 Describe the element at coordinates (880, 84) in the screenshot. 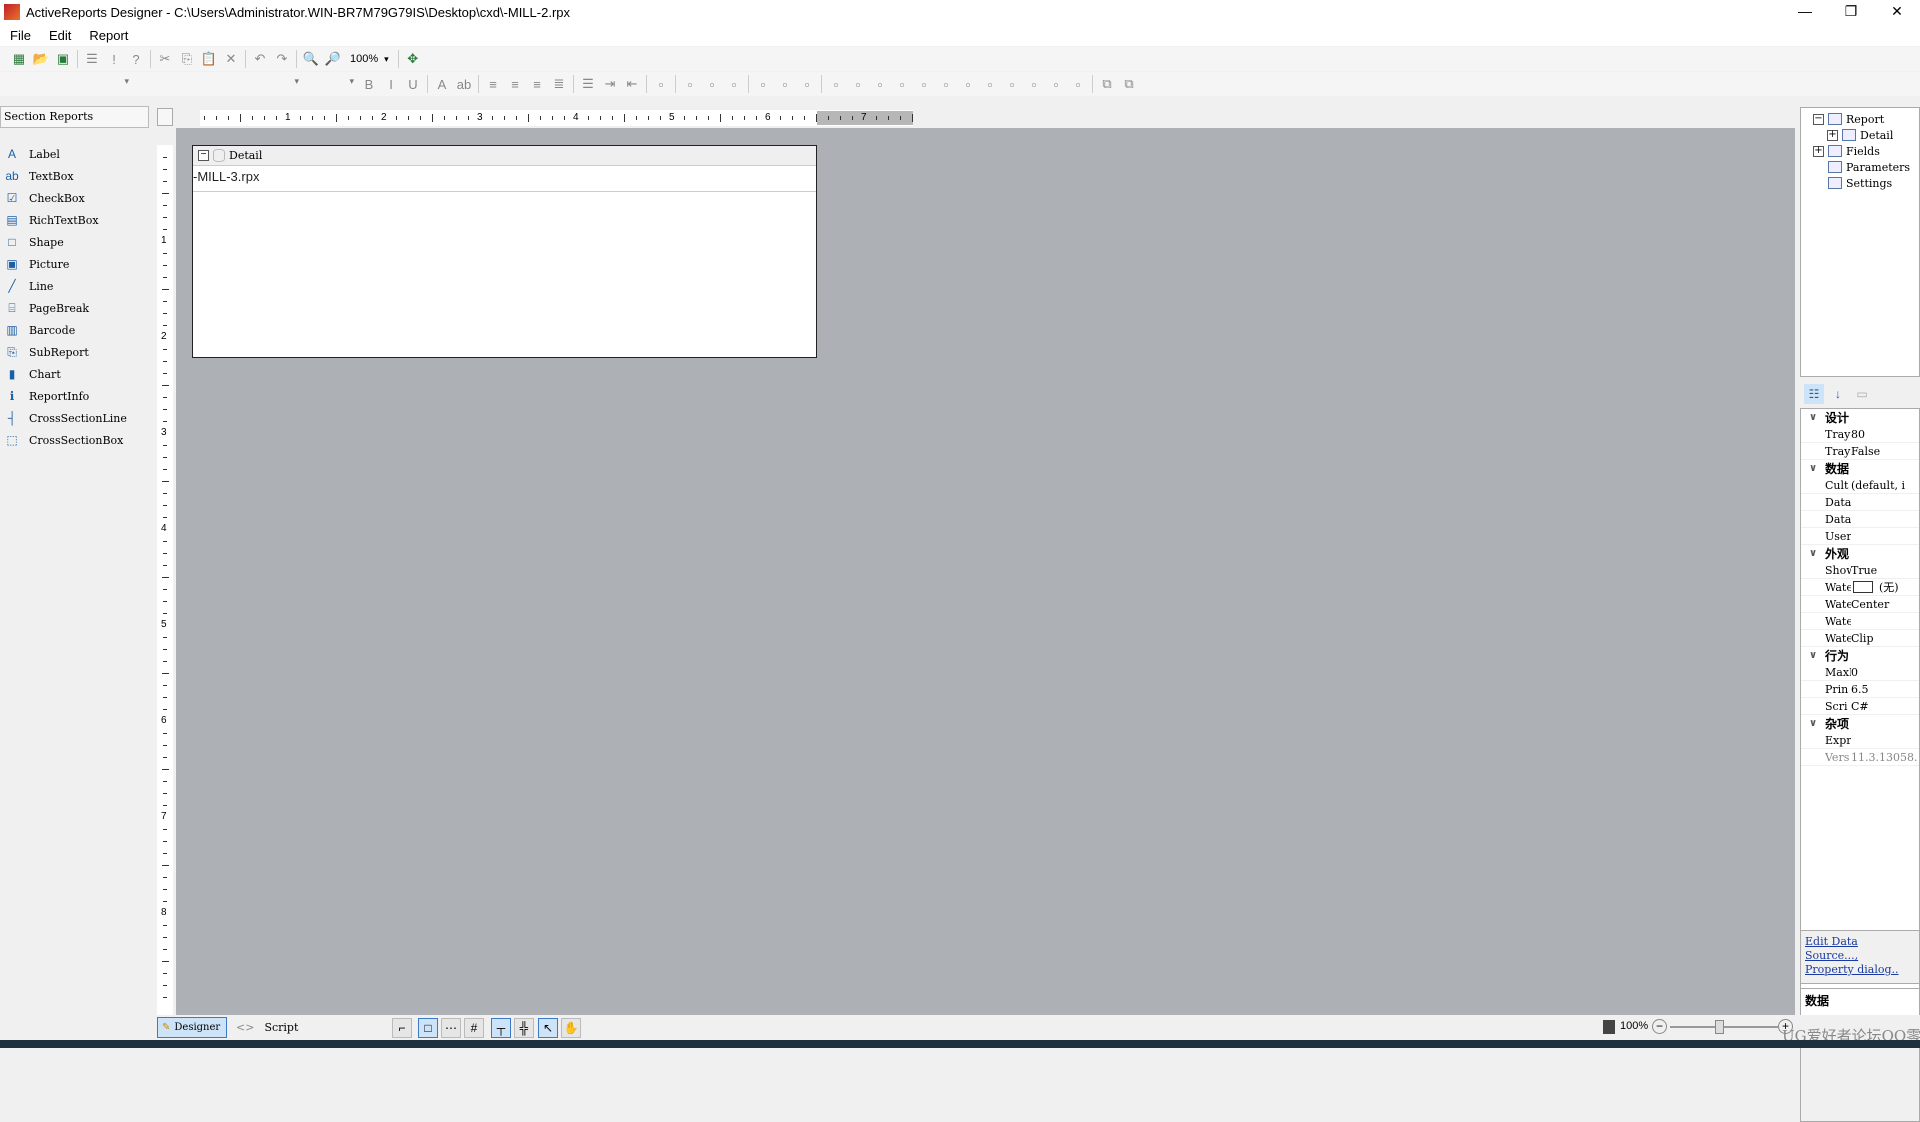

I see `same-size-icon: ▫` at that location.